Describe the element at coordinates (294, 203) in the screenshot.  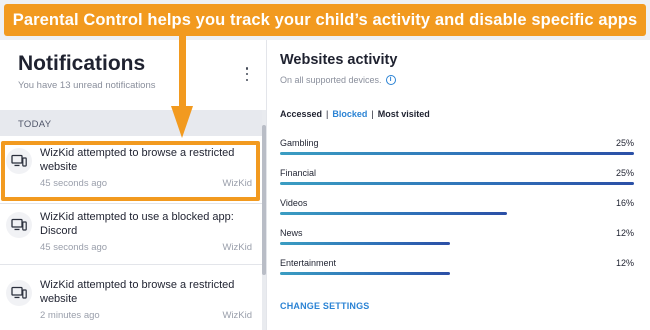
I see `category-name: Videos` at that location.